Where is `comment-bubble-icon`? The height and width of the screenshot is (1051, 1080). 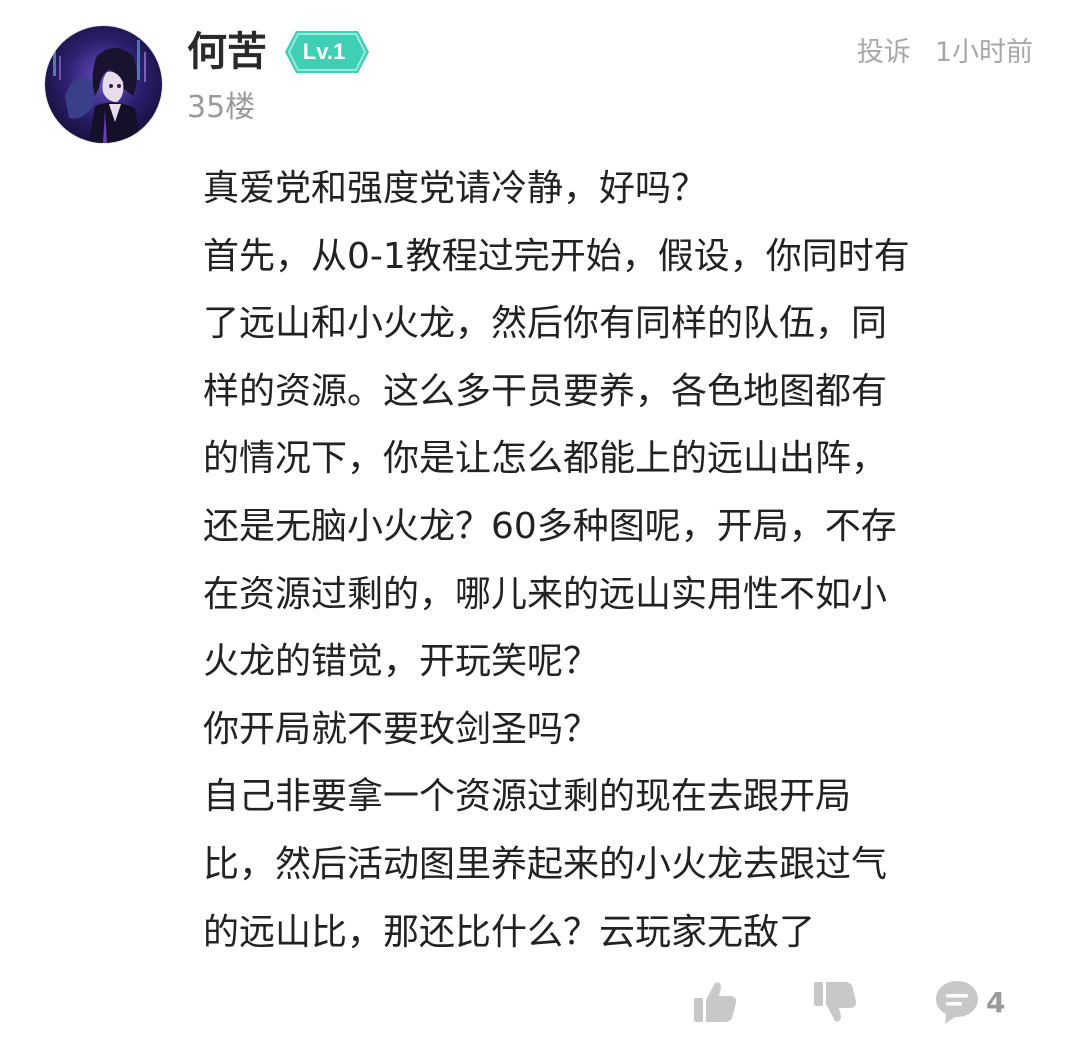
comment-bubble-icon is located at coordinates (957, 1002).